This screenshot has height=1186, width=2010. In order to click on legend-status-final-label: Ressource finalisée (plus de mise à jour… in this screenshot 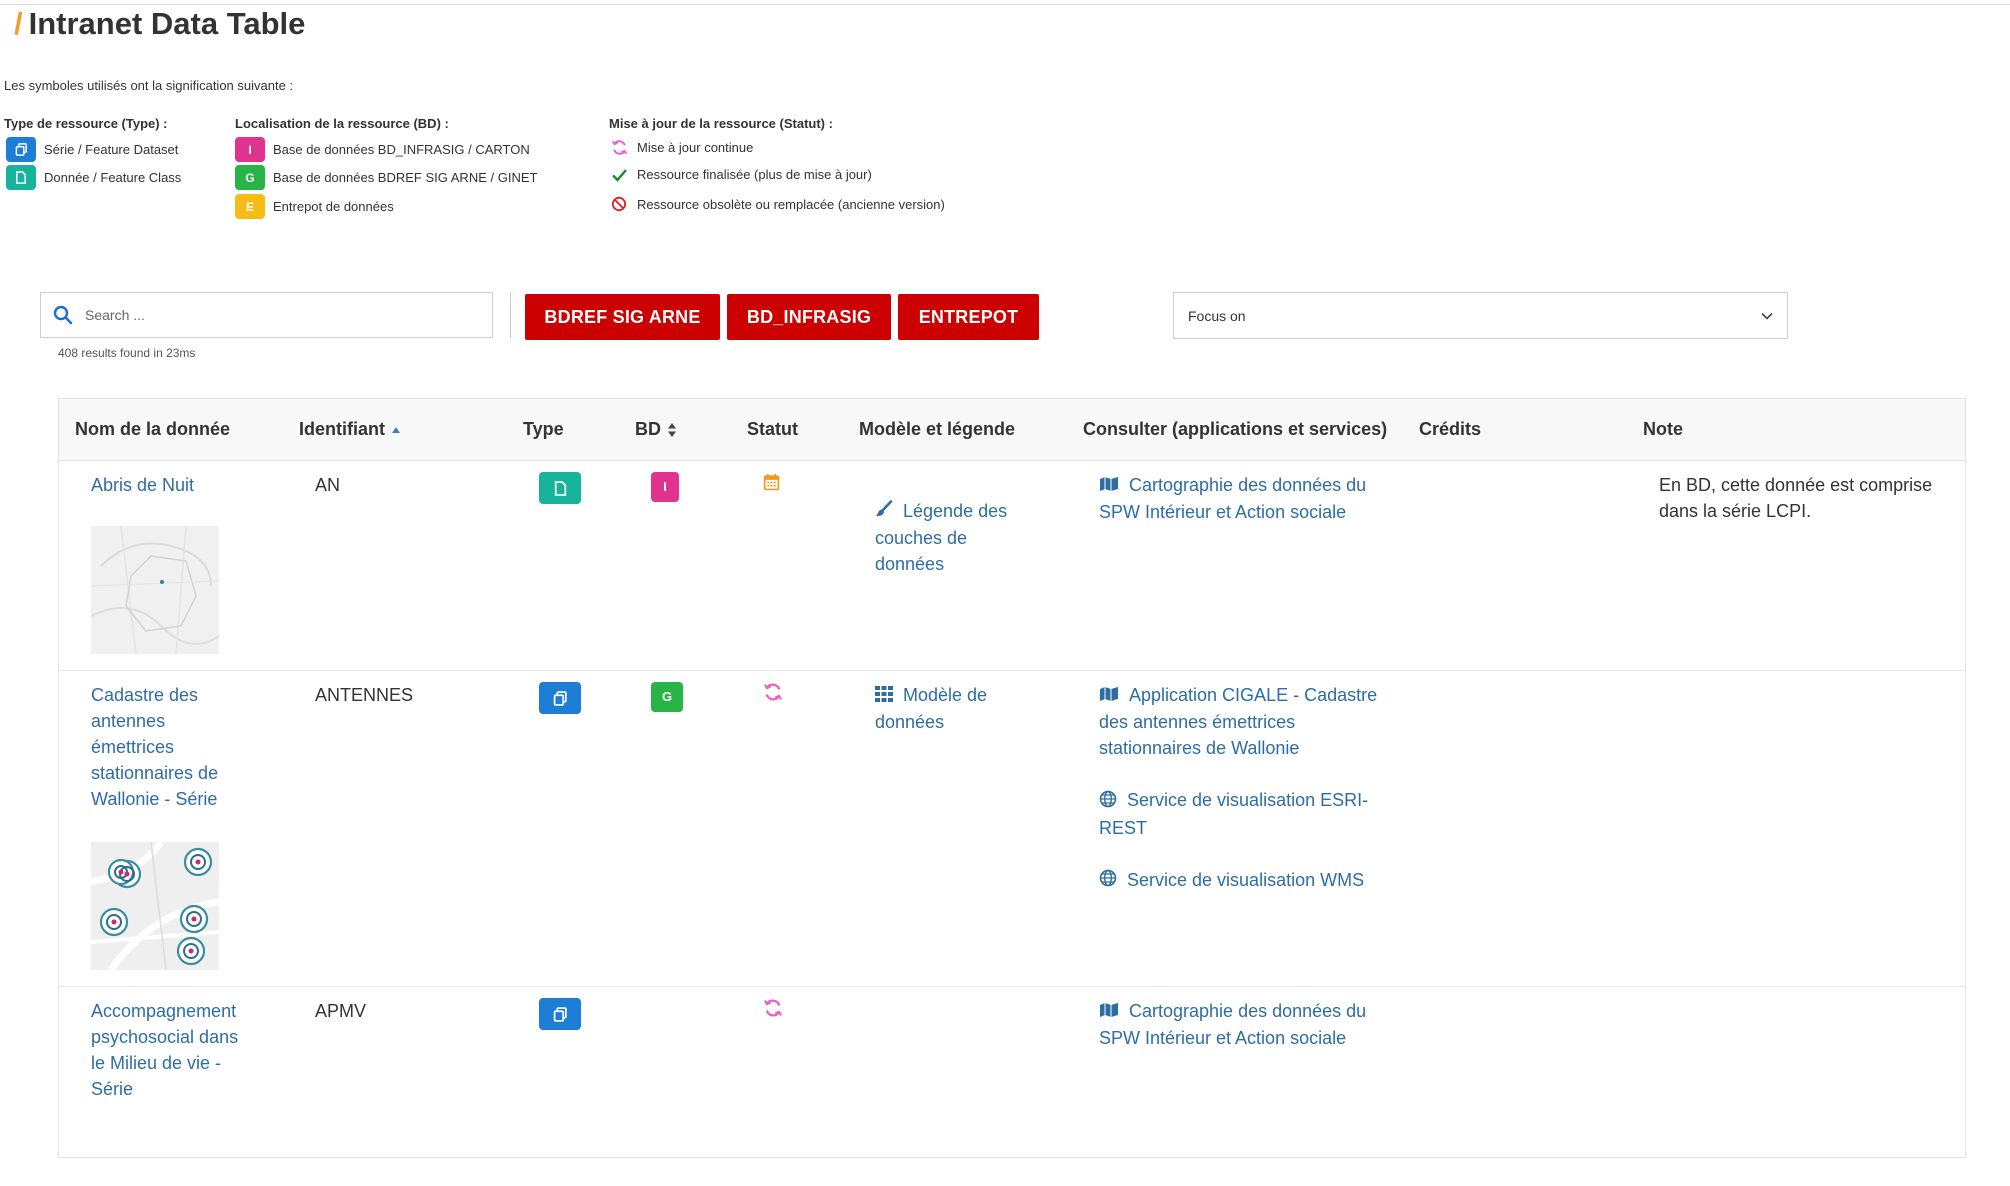, I will do `click(754, 174)`.